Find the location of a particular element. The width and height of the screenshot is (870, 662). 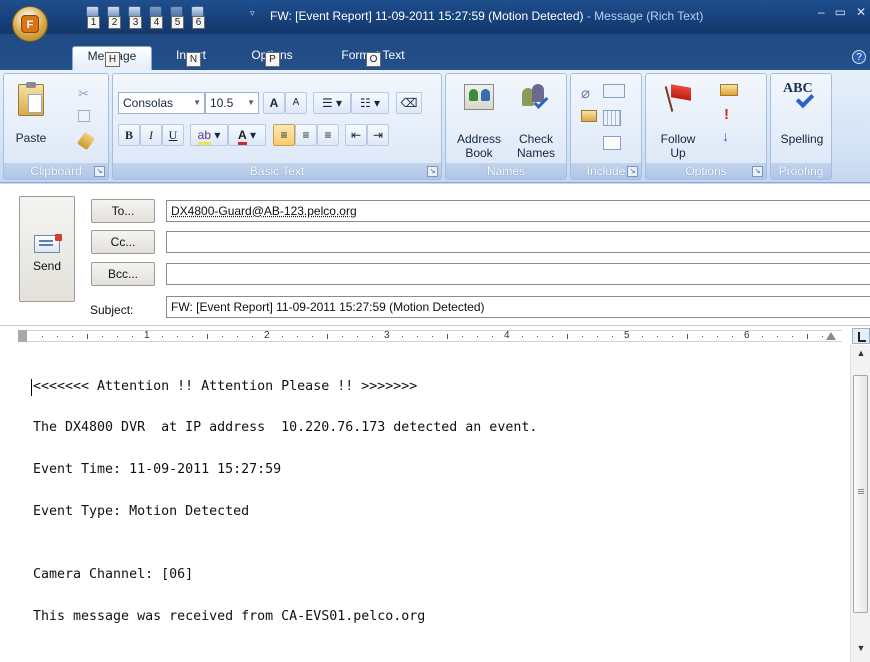

office-logo-icon: F is located at coordinates (30, 24).